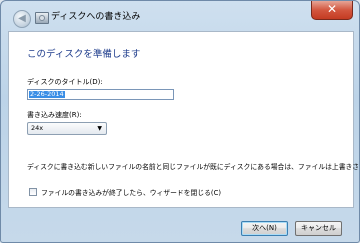 Image resolution: width=360 pixels, height=243 pixels. I want to click on disc-title-label: ディスクのタイトル(D):, so click(65, 82).